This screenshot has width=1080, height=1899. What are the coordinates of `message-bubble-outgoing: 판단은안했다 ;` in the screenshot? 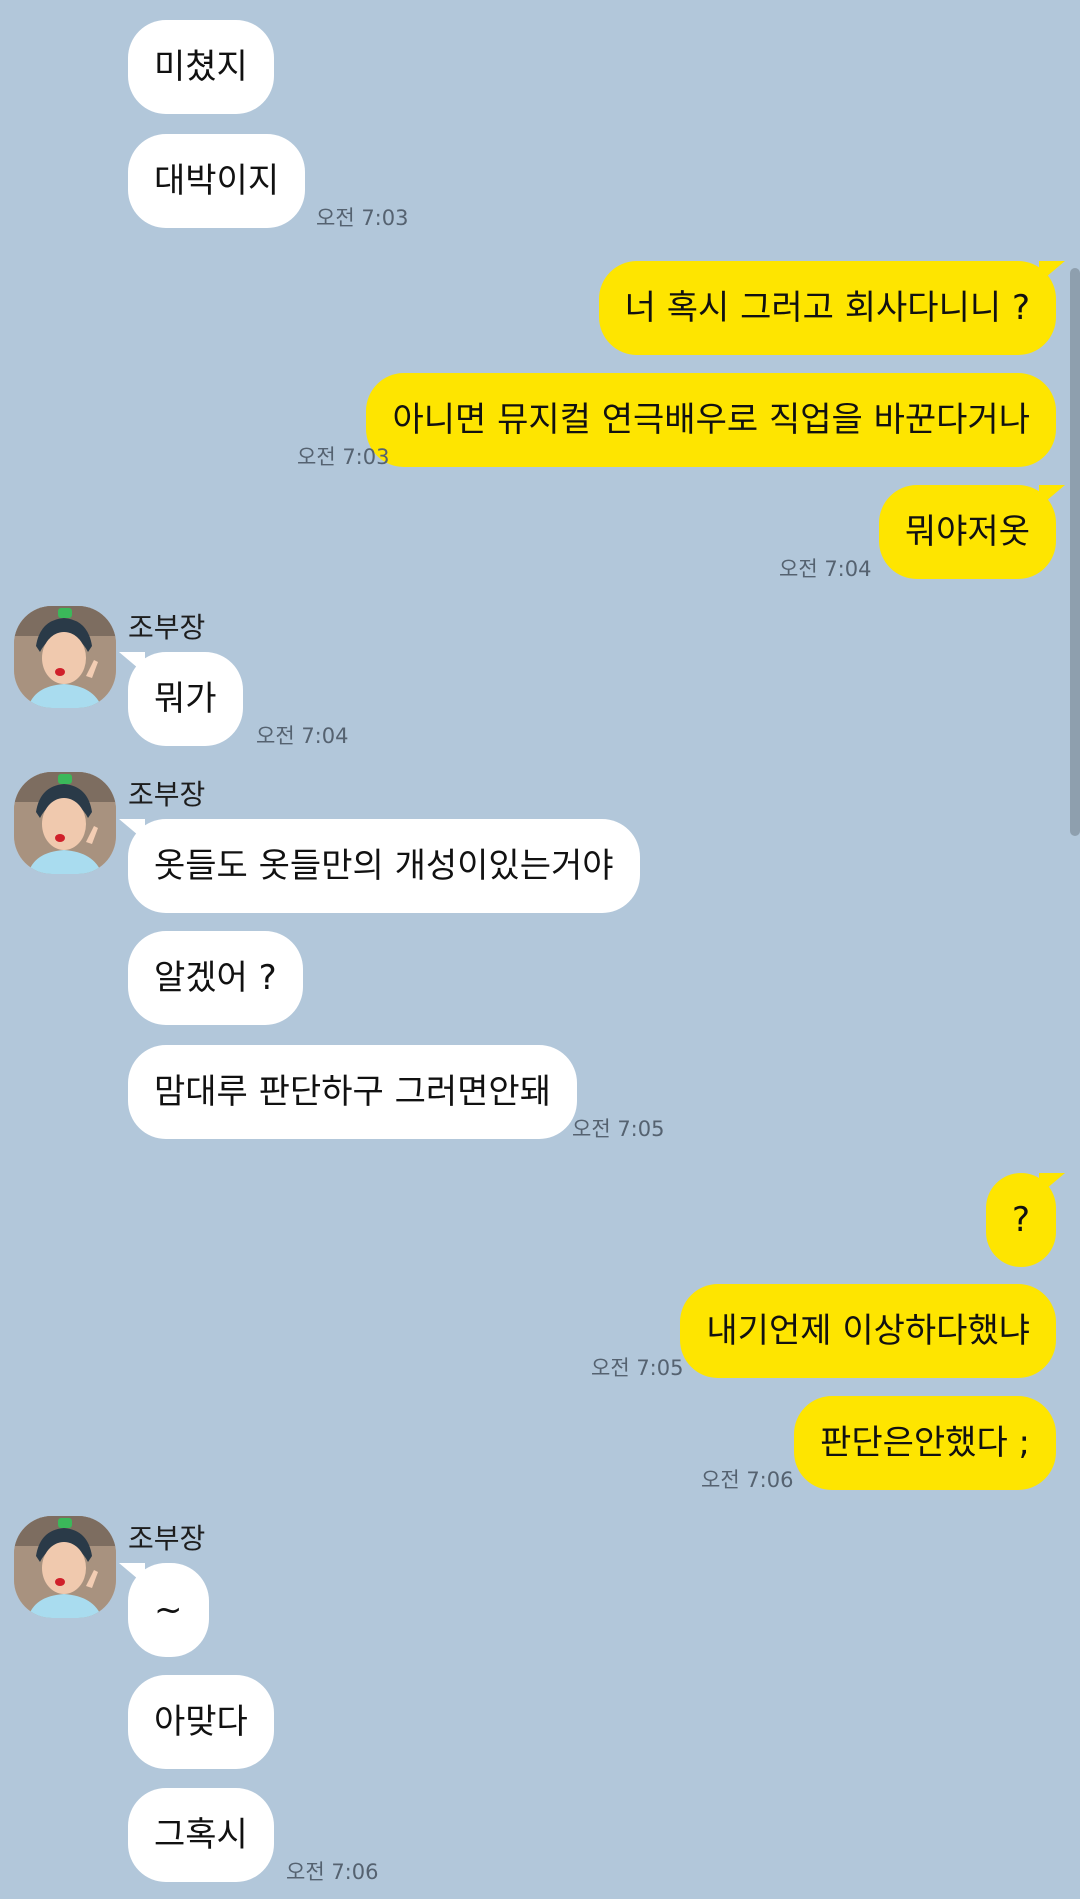 It's located at (925, 1443).